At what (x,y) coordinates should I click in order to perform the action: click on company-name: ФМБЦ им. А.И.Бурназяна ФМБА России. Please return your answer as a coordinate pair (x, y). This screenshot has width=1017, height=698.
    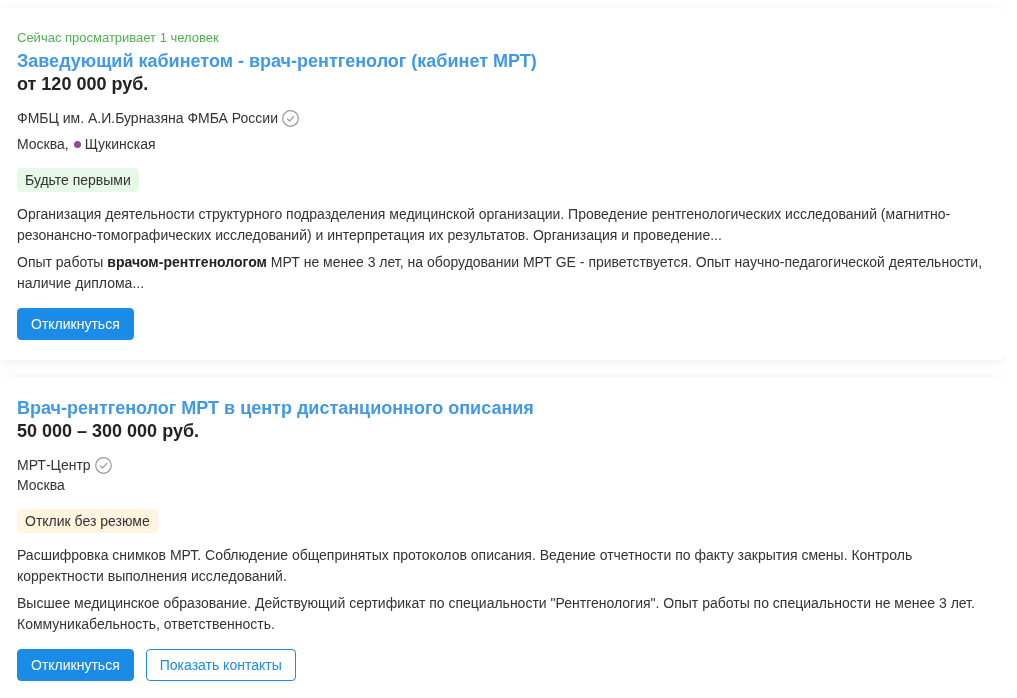
    Looking at the image, I should click on (147, 118).